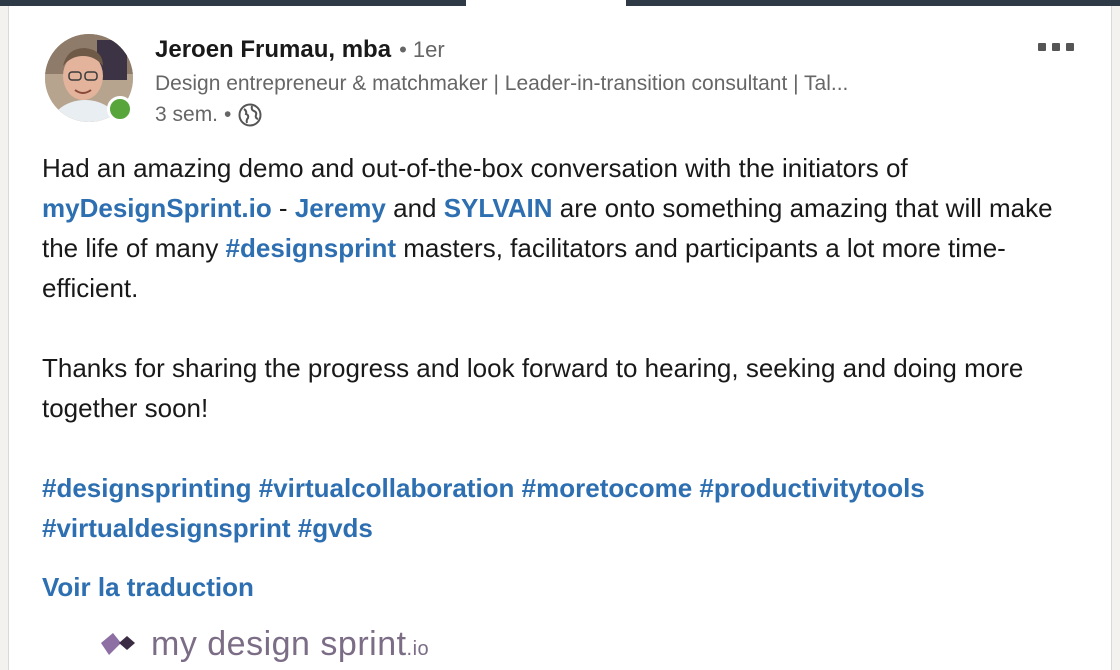 Image resolution: width=1120 pixels, height=670 pixels. I want to click on hashtag-link: #designsprinting, so click(146, 488).